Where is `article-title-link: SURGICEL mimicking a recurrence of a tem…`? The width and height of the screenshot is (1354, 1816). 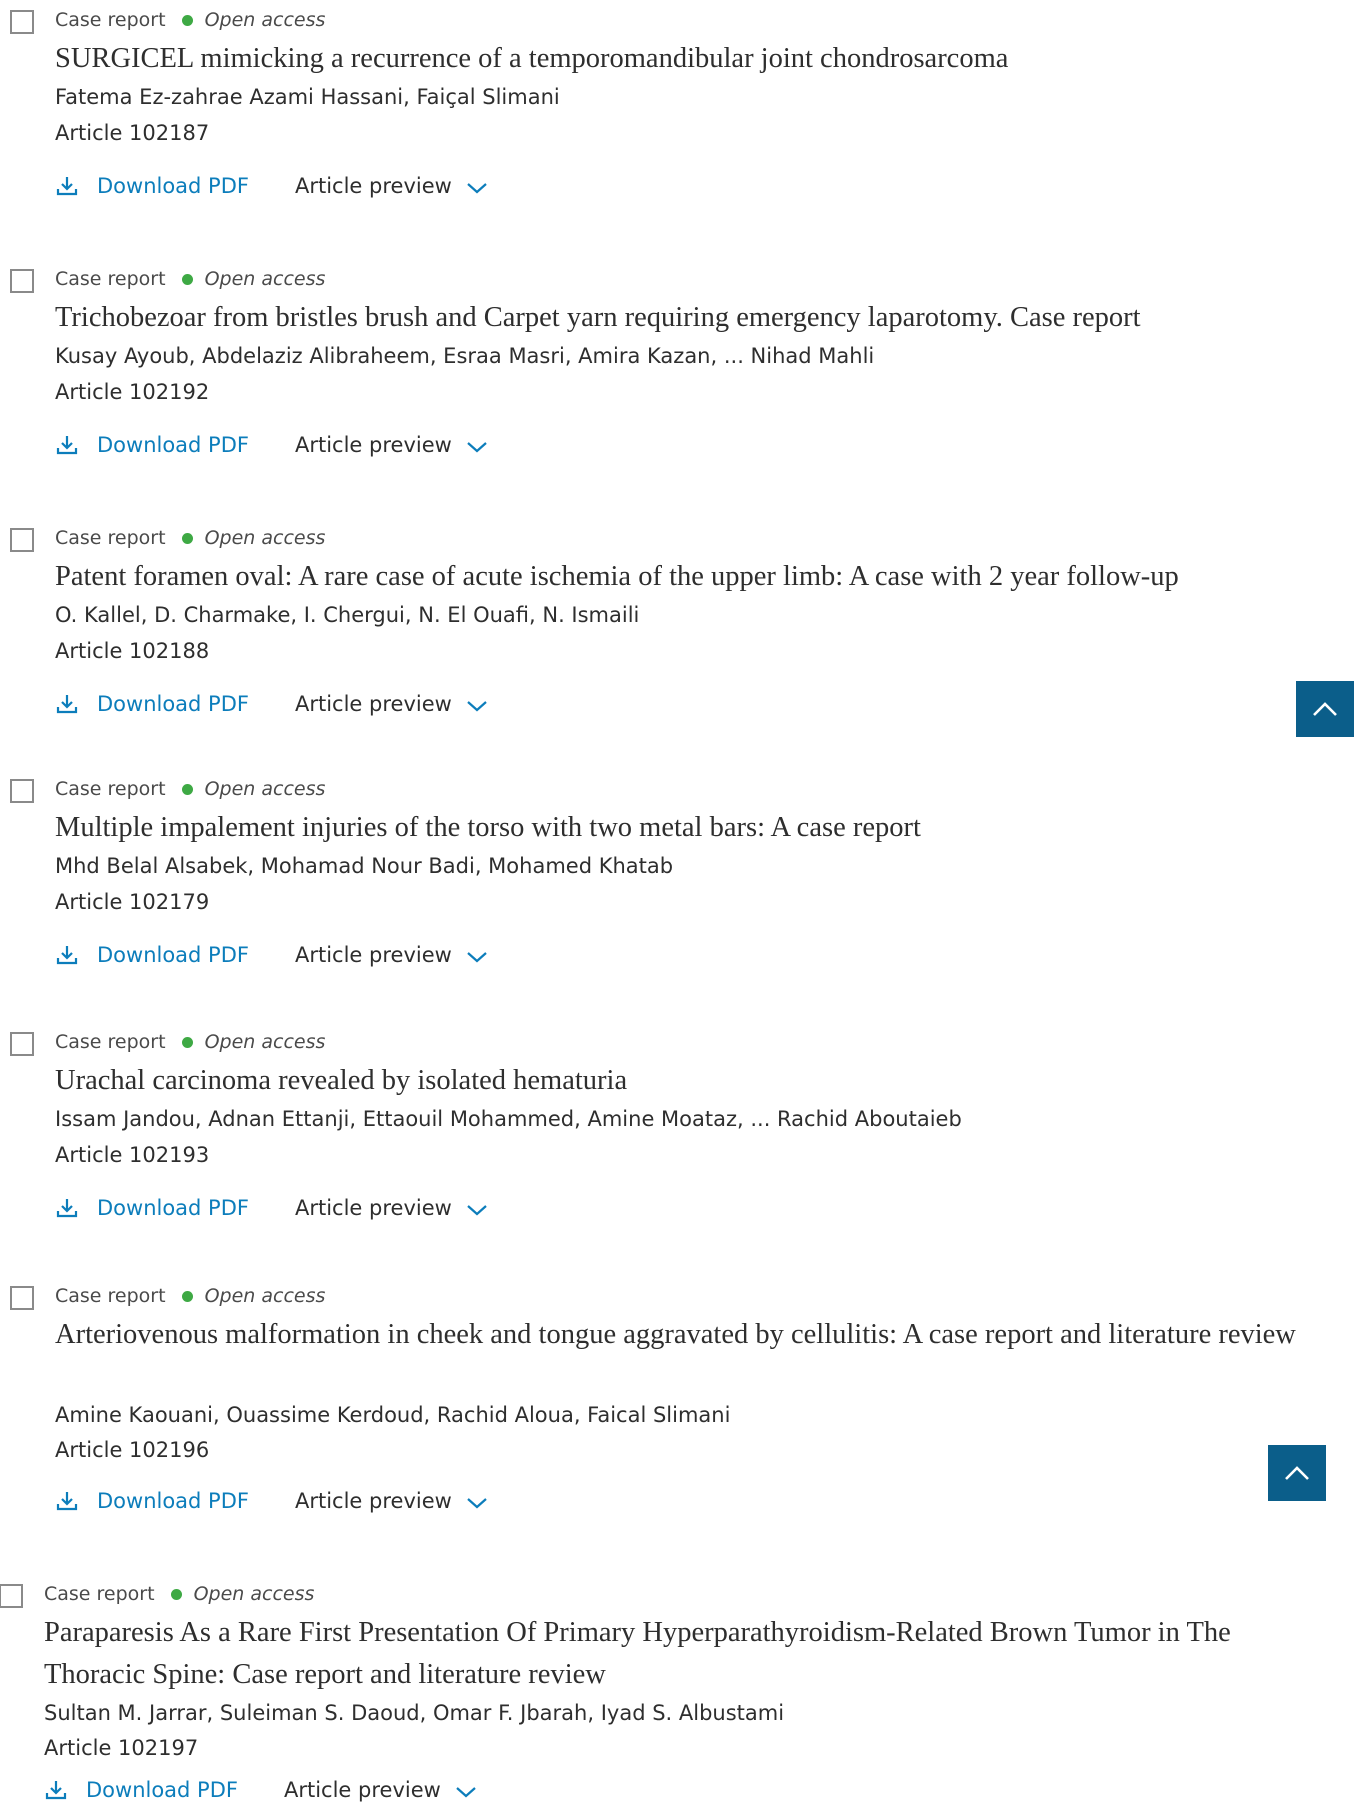 article-title-link: SURGICEL mimicking a recurrence of a tem… is located at coordinates (700, 59).